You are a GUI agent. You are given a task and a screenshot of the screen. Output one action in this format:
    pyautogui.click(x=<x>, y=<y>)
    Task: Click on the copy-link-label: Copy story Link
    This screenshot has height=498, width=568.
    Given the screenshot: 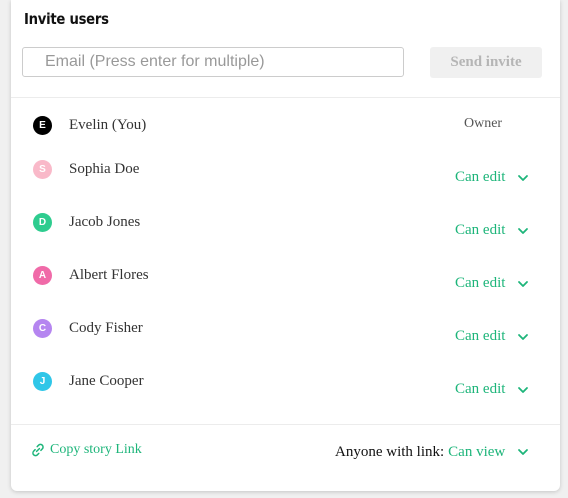 What is the action you would take?
    pyautogui.click(x=96, y=449)
    